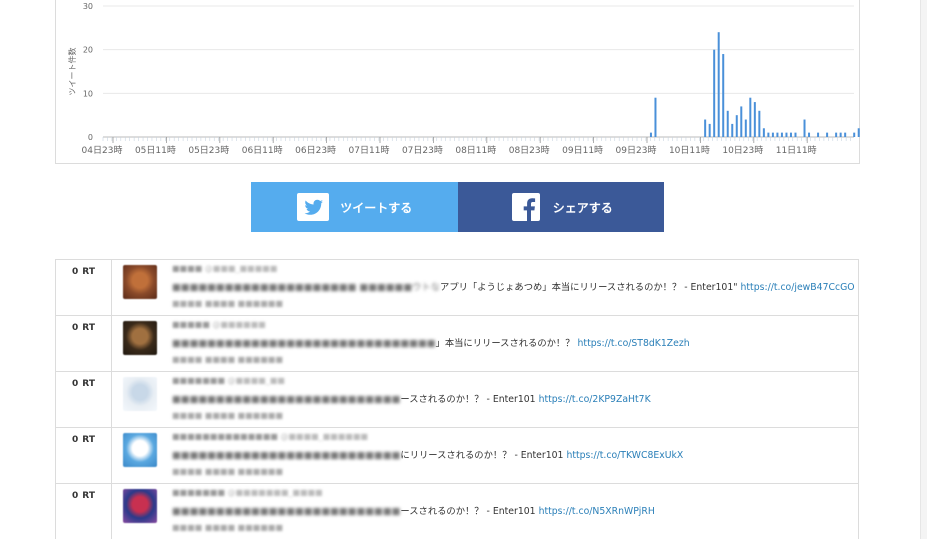 This screenshot has height=539, width=927. Describe the element at coordinates (923, 269) in the screenshot. I see `scrollbar-track` at that location.